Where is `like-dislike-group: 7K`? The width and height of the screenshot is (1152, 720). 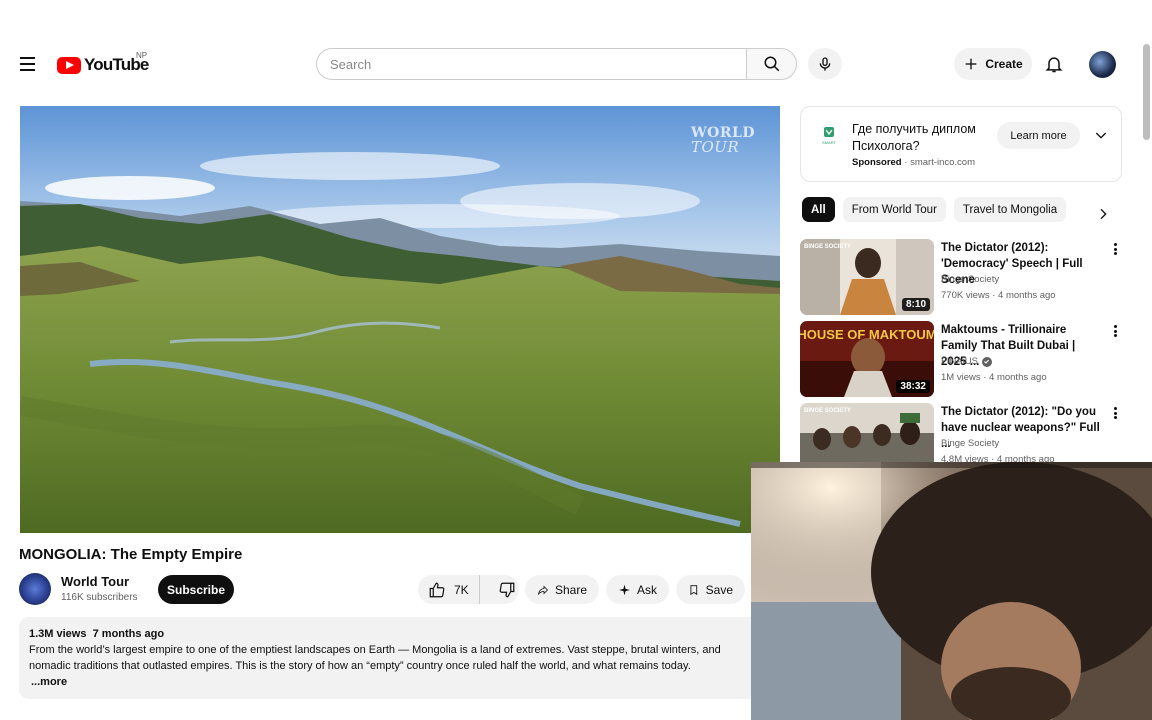 like-dislike-group: 7K is located at coordinates (468, 589).